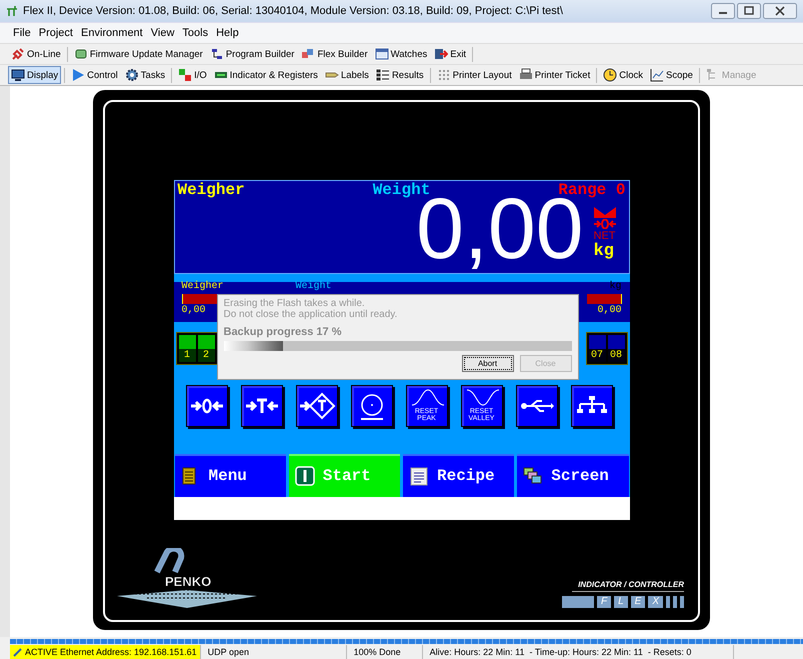 The height and width of the screenshot is (659, 803). I want to click on abort-button: Abort, so click(488, 363).